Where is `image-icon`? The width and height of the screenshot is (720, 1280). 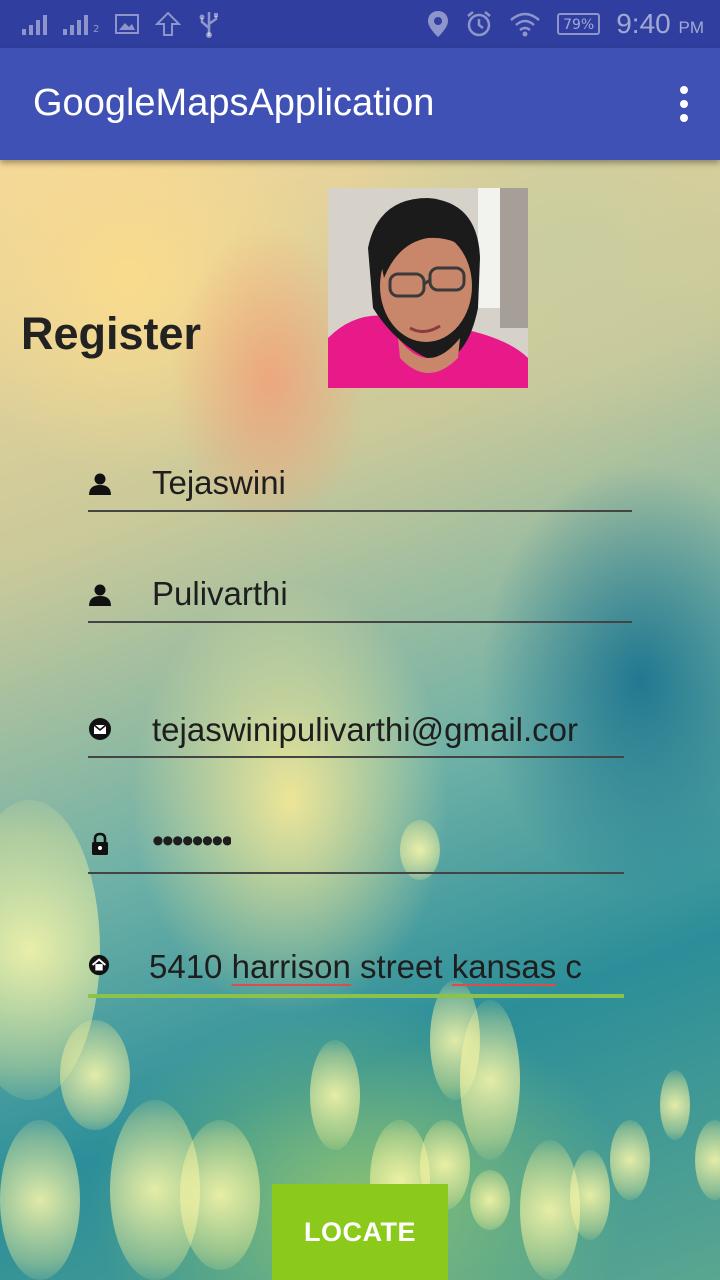 image-icon is located at coordinates (127, 24).